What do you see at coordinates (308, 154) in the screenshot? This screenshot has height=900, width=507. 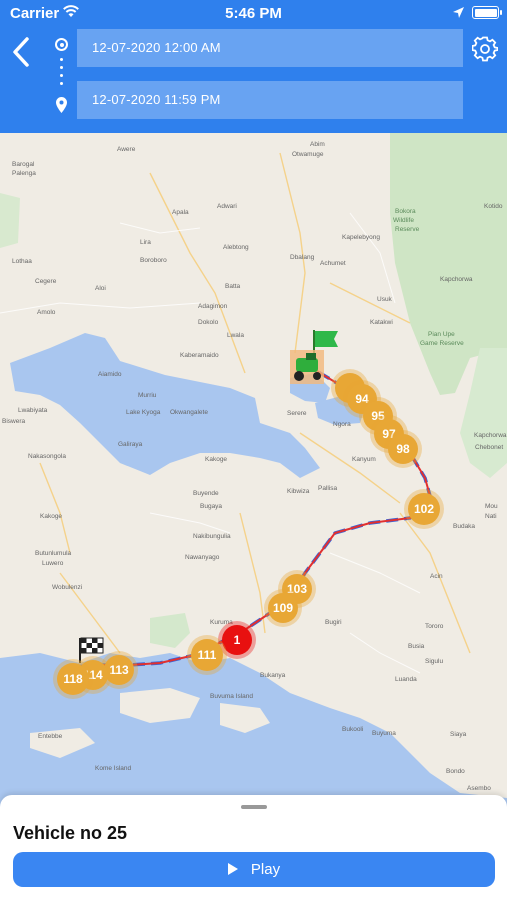 I see `place-label: Otwamuge` at bounding box center [308, 154].